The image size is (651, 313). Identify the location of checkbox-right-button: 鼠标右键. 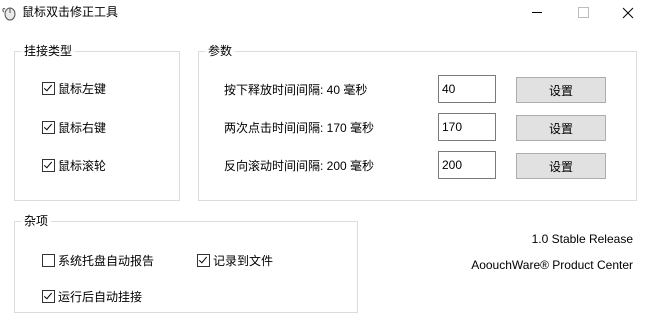
(74, 127).